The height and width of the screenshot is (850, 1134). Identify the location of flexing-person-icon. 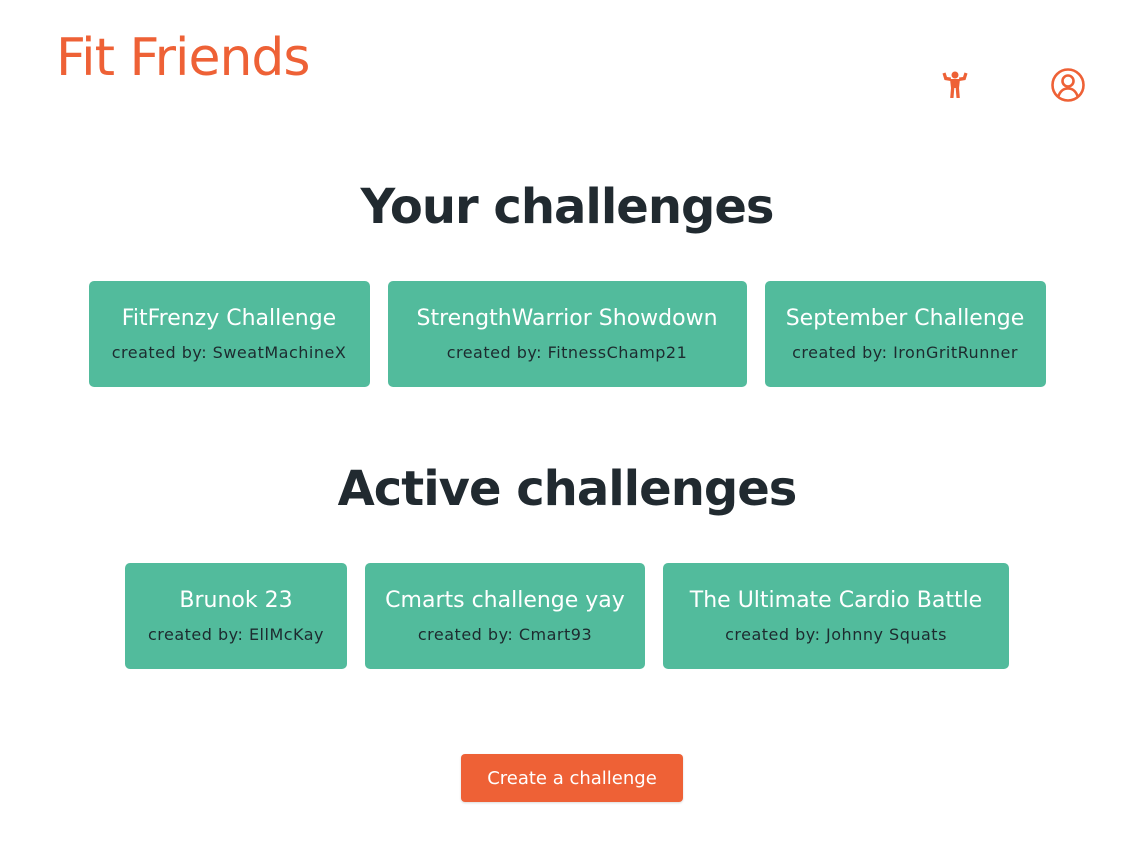
(955, 85).